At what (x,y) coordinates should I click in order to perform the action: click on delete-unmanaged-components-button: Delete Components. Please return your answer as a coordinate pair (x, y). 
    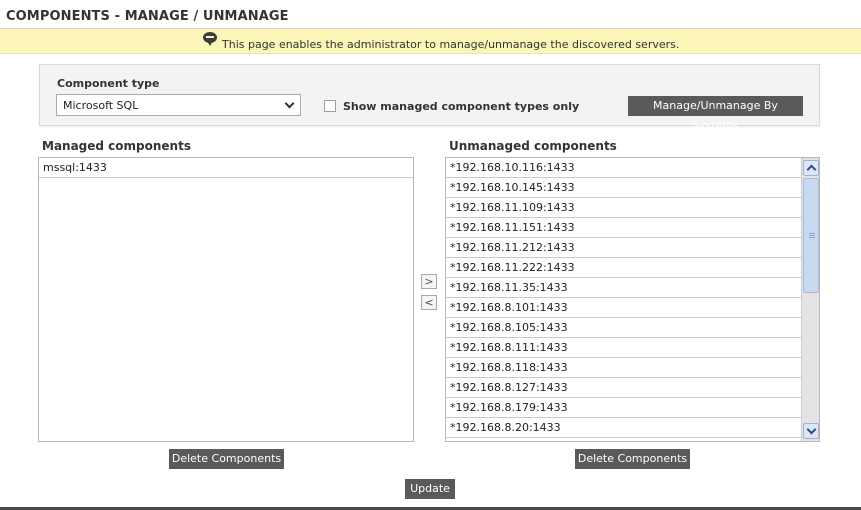
    Looking at the image, I should click on (632, 459).